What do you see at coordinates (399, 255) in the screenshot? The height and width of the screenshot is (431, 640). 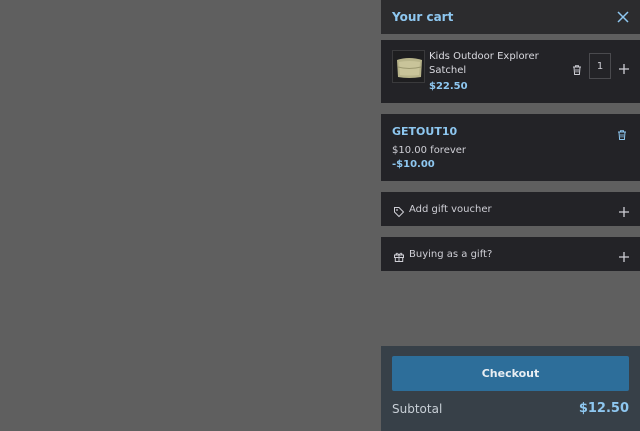 I see `gift-icon` at bounding box center [399, 255].